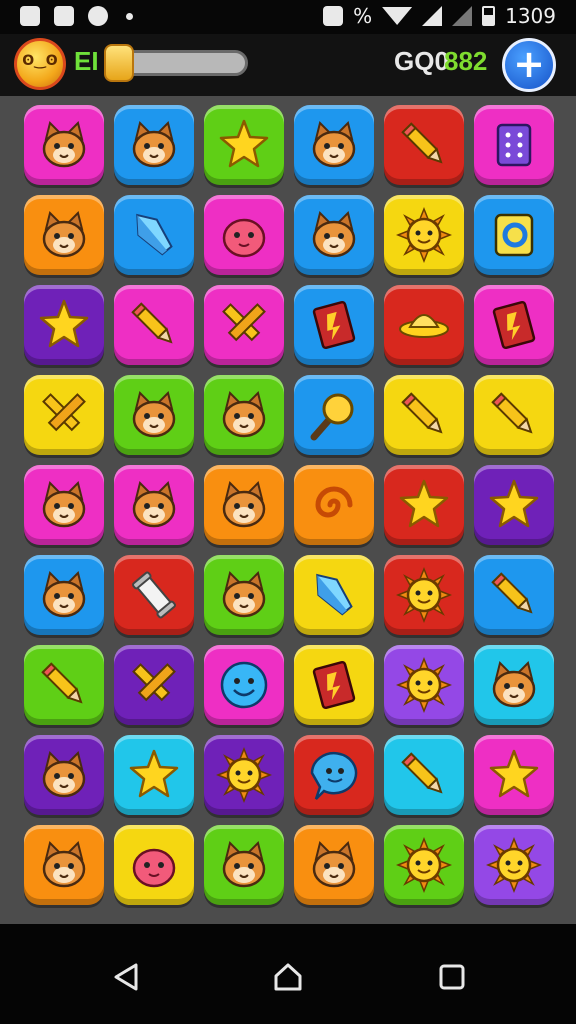 Image resolution: width=576 pixels, height=1024 pixels. I want to click on tile-scroll, so click(154, 595).